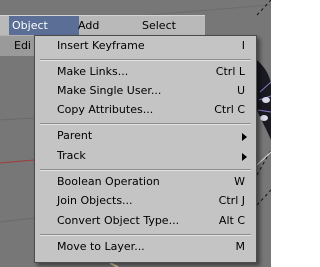  I want to click on menu-item-make-links: Make Links... Ctrl L, so click(145, 72).